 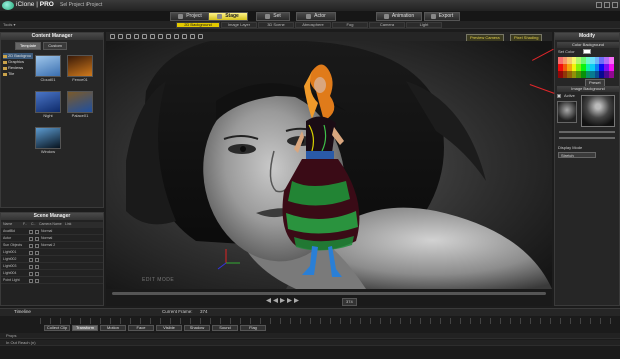 I want to click on timeline-transform-button: Transform, so click(x=85, y=328).